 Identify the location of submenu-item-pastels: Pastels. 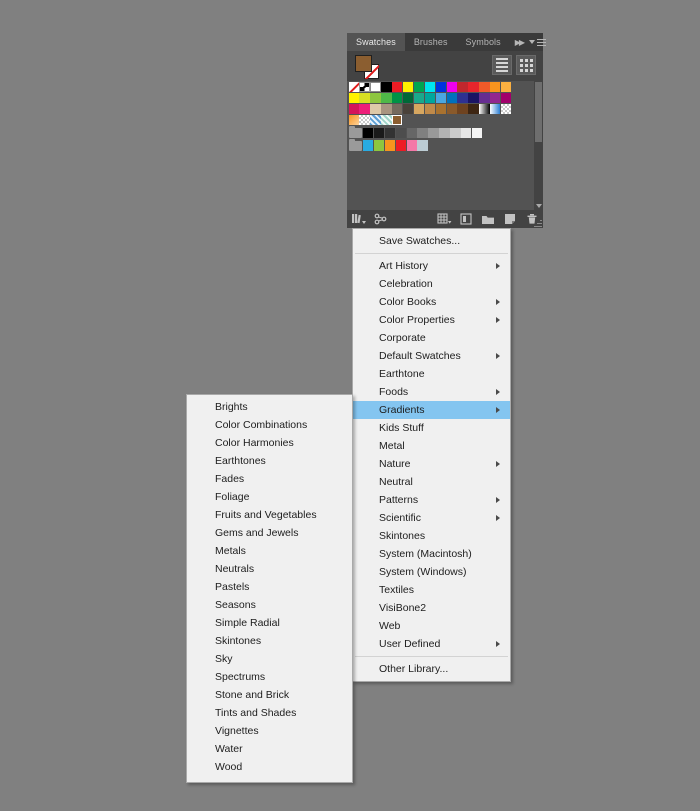
(269, 587).